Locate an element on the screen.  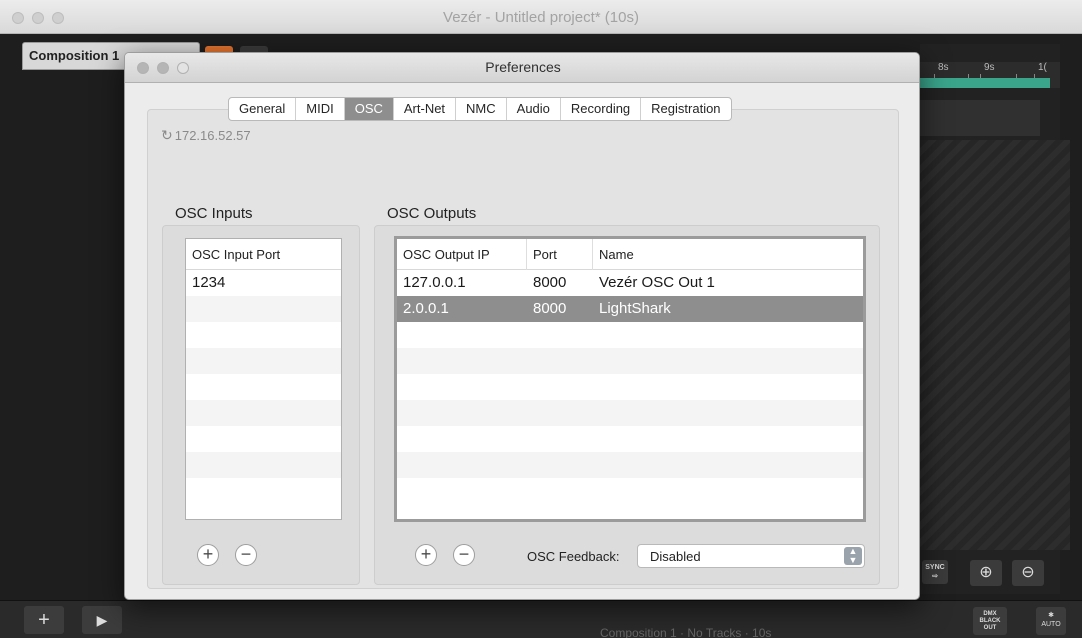
osc-inputs-rows: 1234 is located at coordinates (263, 387).